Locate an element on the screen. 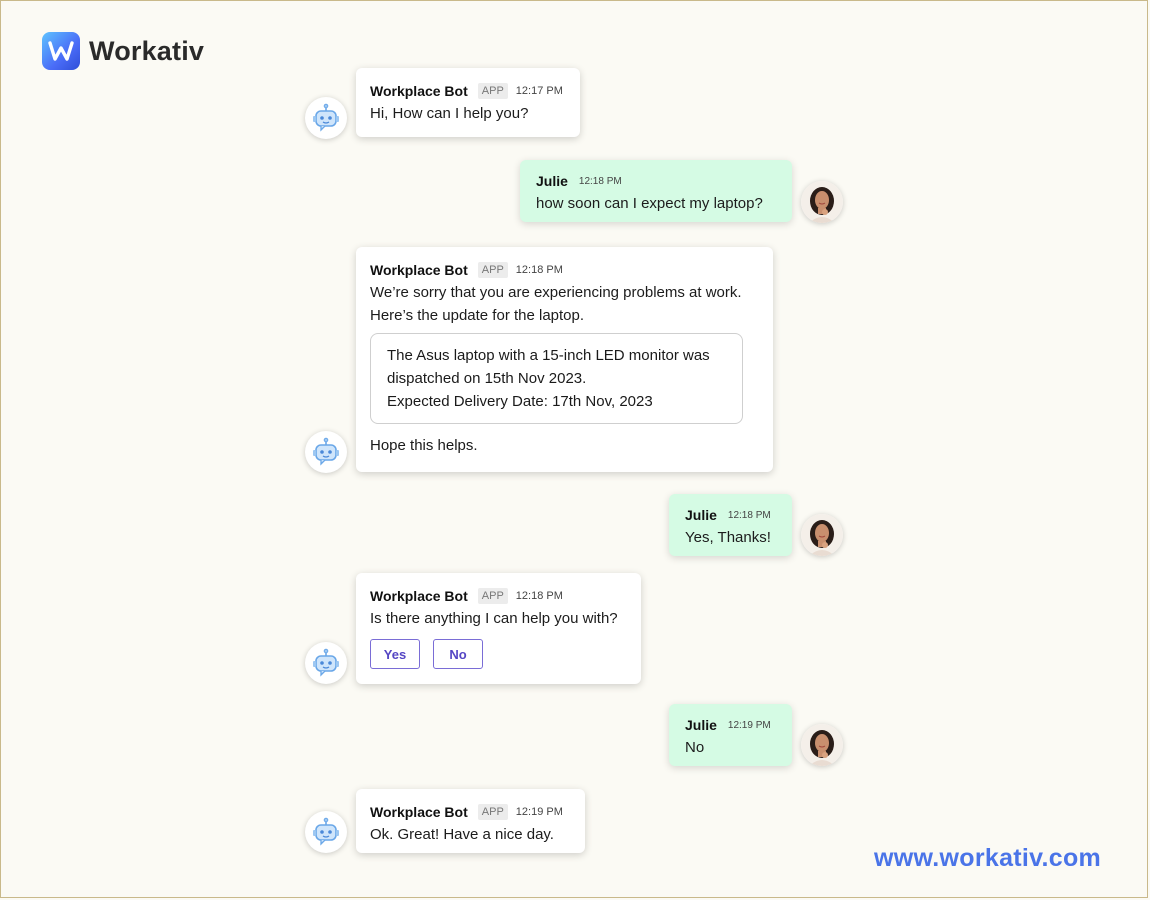  card-delivery-date: Expected Delivery Date: 17th Nov, 2023 is located at coordinates (520, 401).